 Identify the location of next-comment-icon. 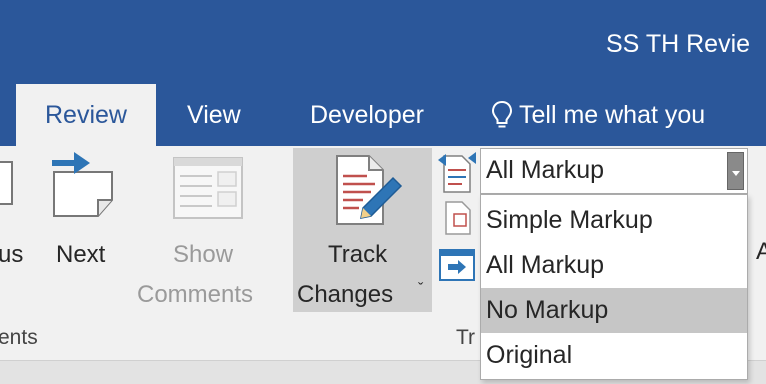
(87, 186).